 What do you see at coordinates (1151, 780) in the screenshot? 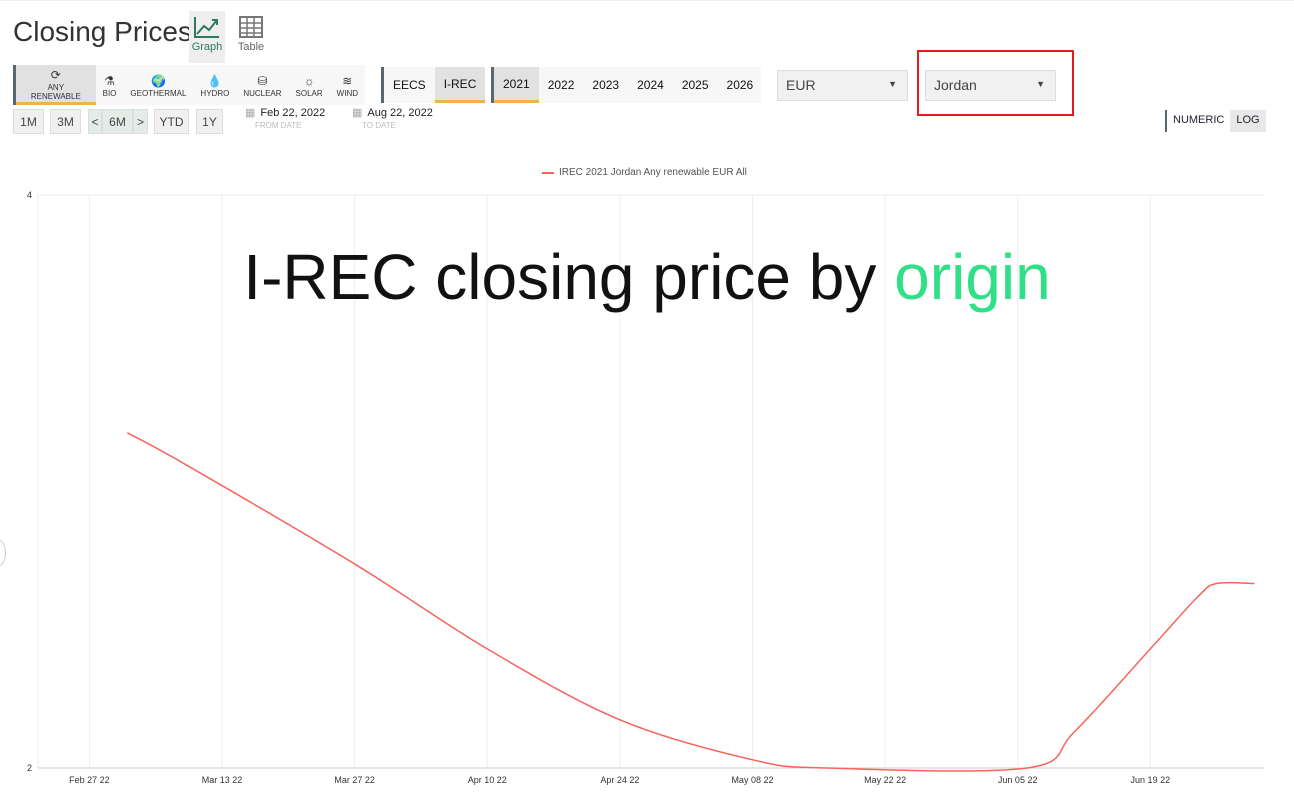
I see `x-tick-label: Jun 19 22` at bounding box center [1151, 780].